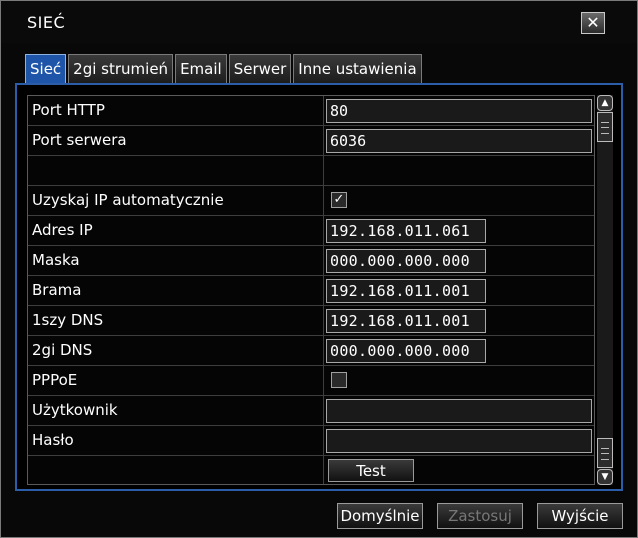  I want to click on pppoe-checkbox, so click(339, 380).